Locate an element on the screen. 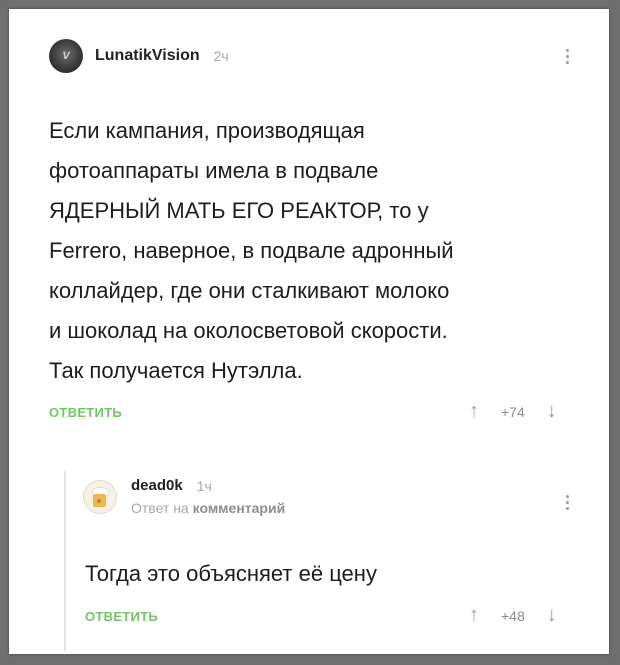 The width and height of the screenshot is (620, 665). vote-controls: ↑ +48 ↓ is located at coordinates (513, 615).